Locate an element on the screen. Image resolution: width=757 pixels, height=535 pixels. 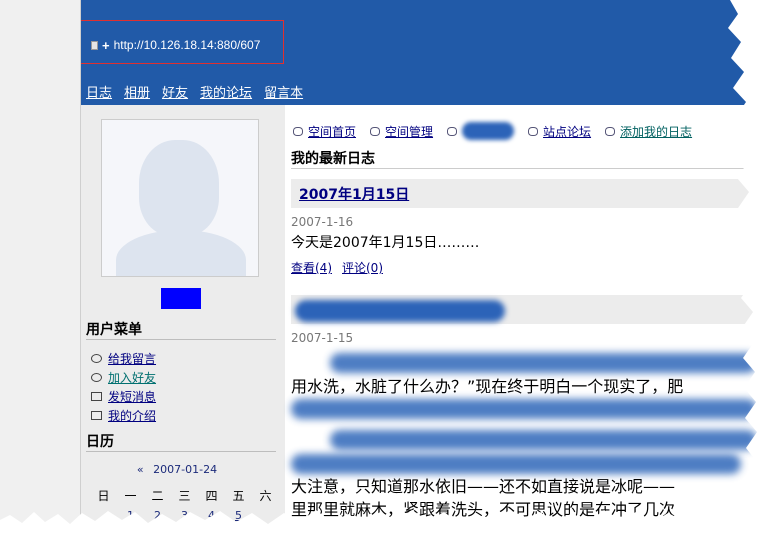
weekday: 一 is located at coordinates (130, 496).